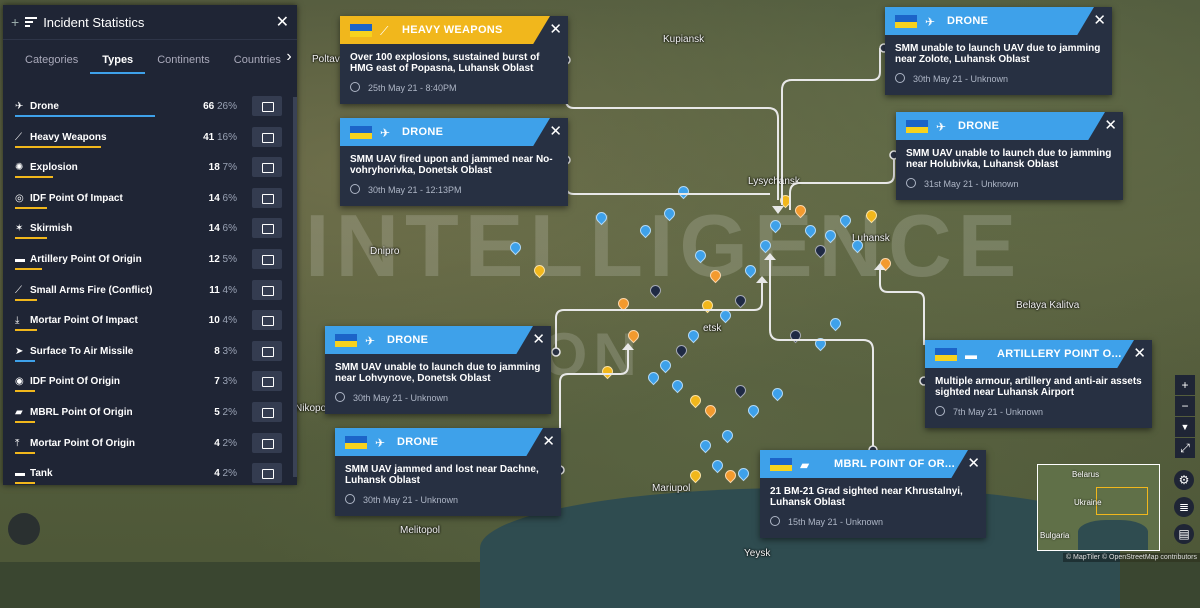 The image size is (1200, 608). I want to click on type-row: ▰ MBRL Point Of Origin 5 2%, so click(147, 414).